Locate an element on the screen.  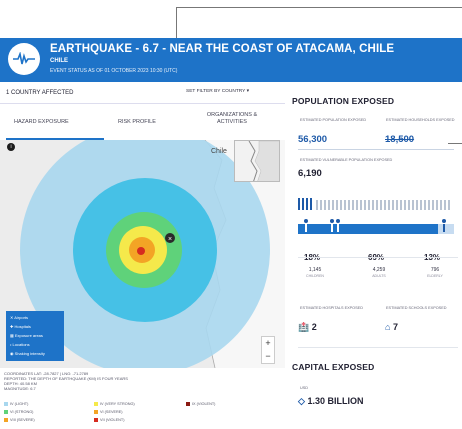
hospital-icon: 🏥 is located at coordinates (304, 327).